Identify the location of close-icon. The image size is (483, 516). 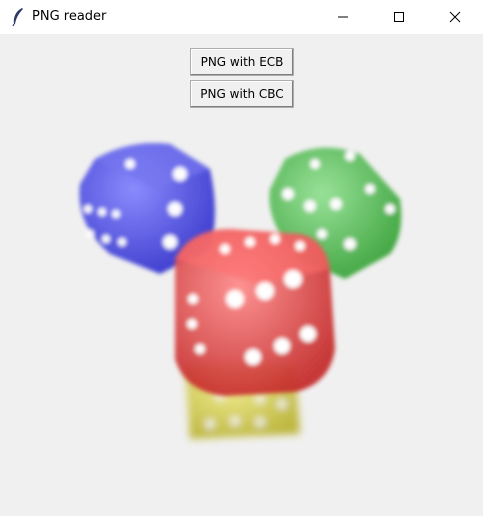
(455, 17).